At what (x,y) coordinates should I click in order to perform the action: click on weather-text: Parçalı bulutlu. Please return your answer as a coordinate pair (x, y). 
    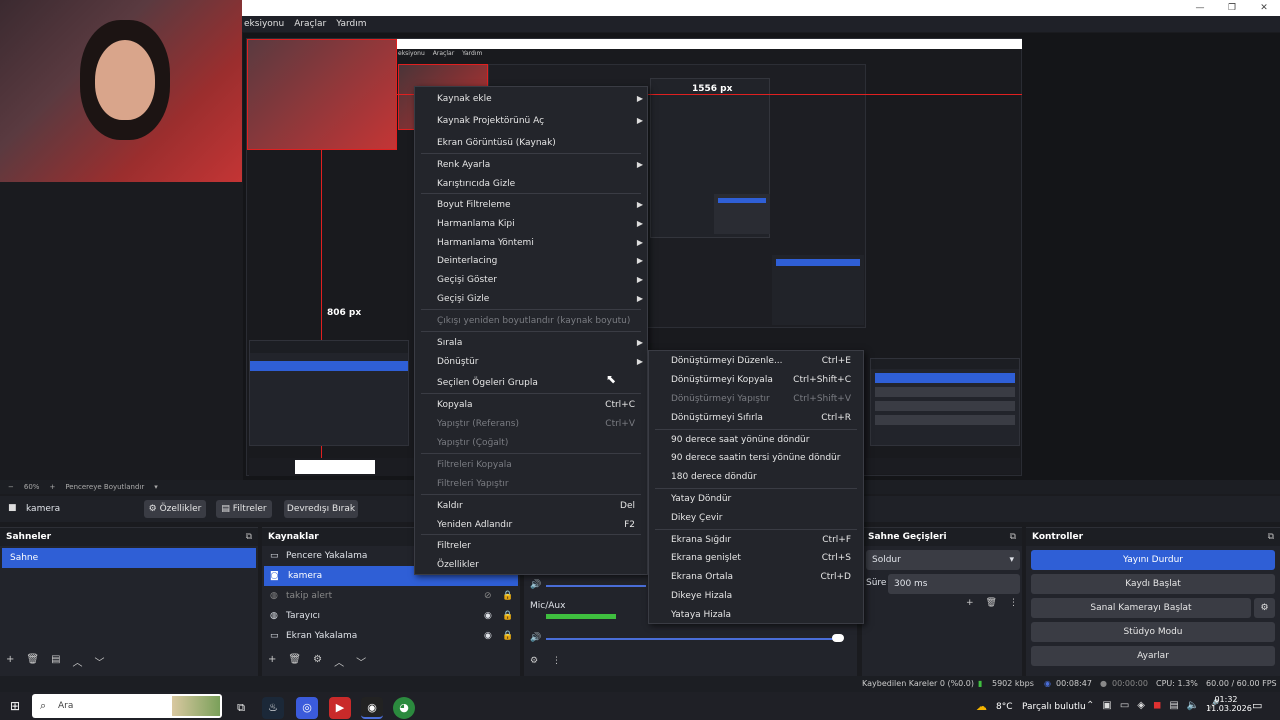
    Looking at the image, I should click on (1054, 707).